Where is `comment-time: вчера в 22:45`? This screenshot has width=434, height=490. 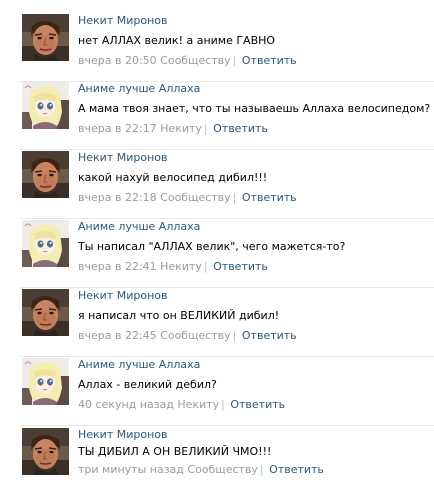
comment-time: вчера в 22:45 is located at coordinates (117, 335).